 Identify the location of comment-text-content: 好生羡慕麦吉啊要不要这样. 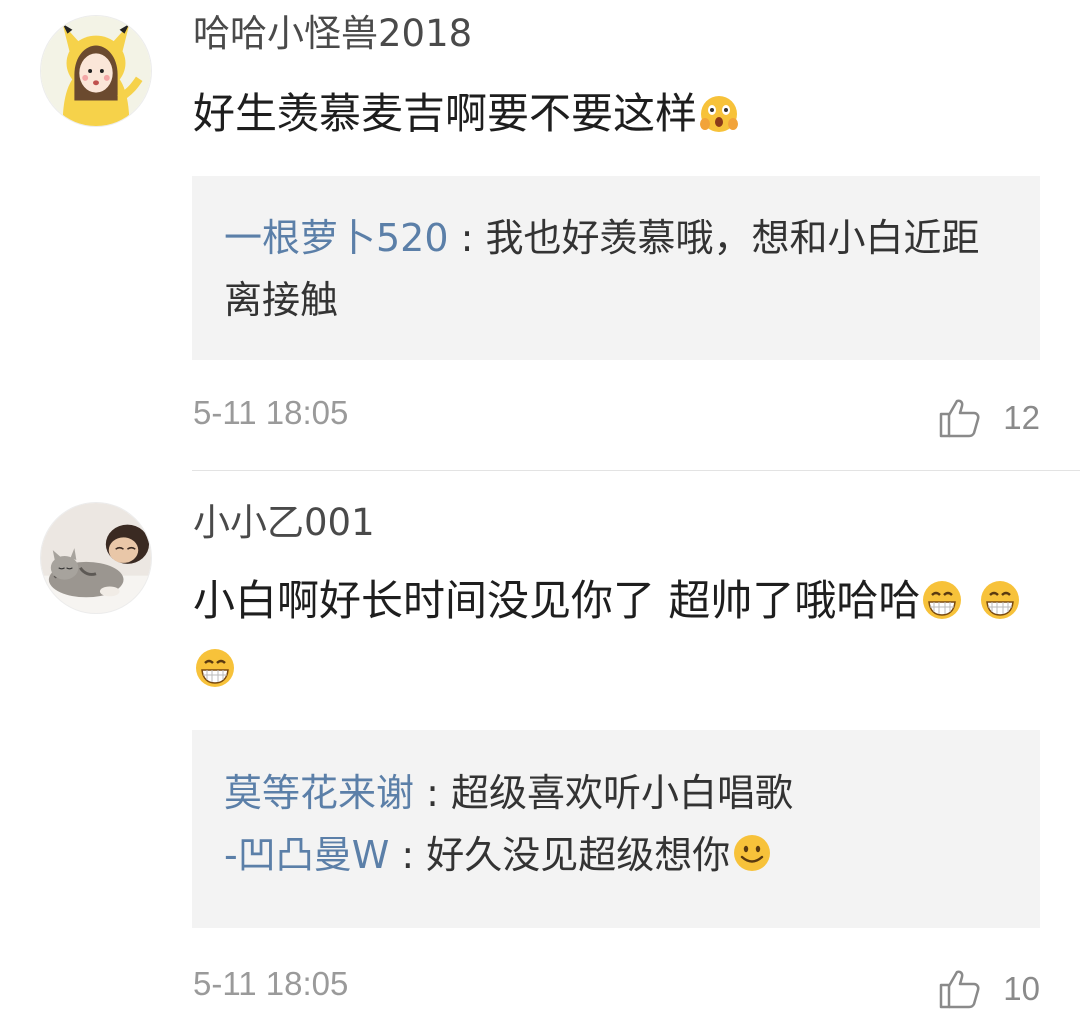
(445, 113).